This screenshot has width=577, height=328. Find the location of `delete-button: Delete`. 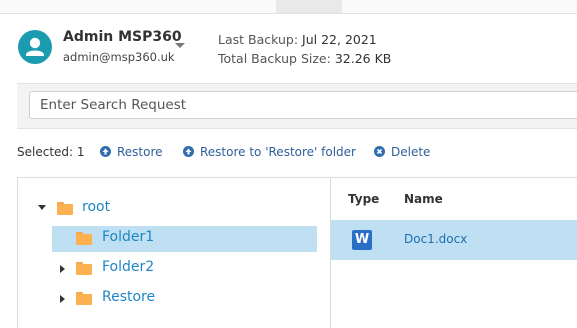

delete-button: Delete is located at coordinates (402, 152).